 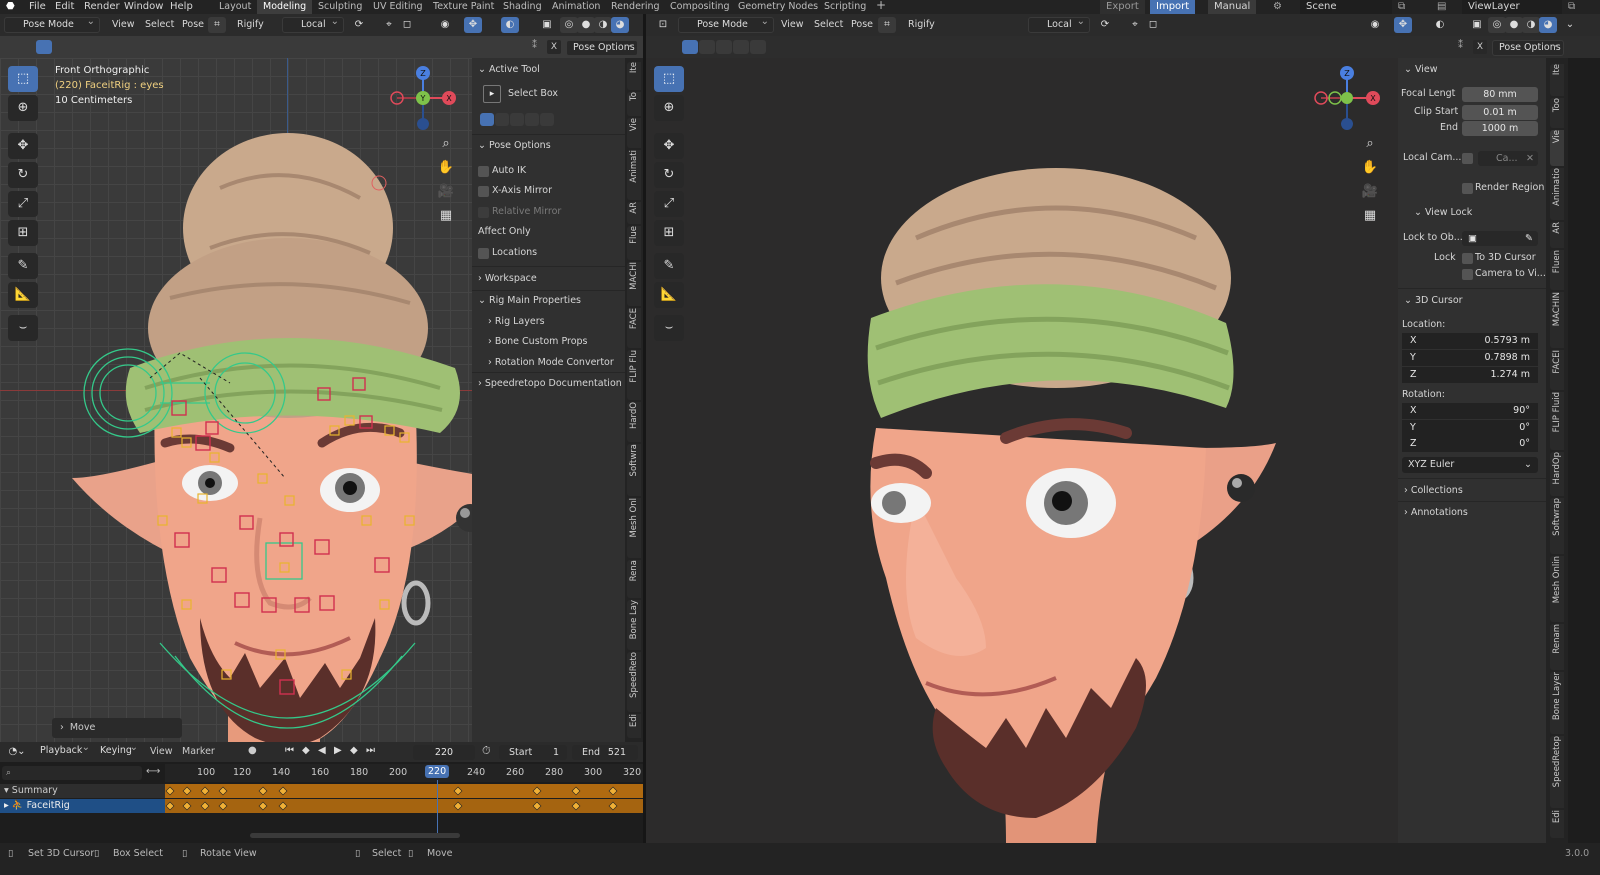 I want to click on left-ortho-grid-icon: ▦, so click(x=446, y=216).